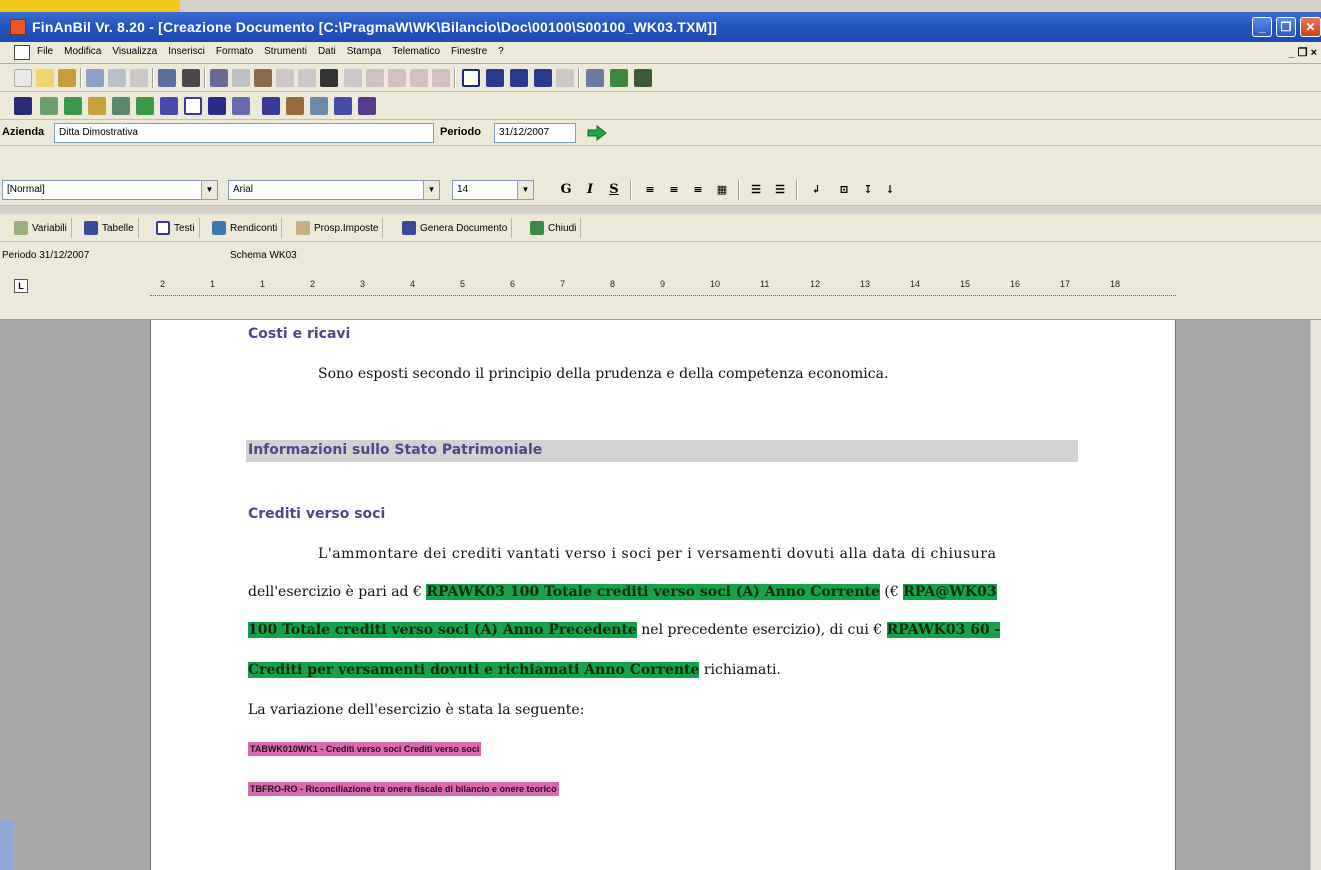 The image size is (1321, 870). What do you see at coordinates (193, 106) in the screenshot?
I see `form-icon` at bounding box center [193, 106].